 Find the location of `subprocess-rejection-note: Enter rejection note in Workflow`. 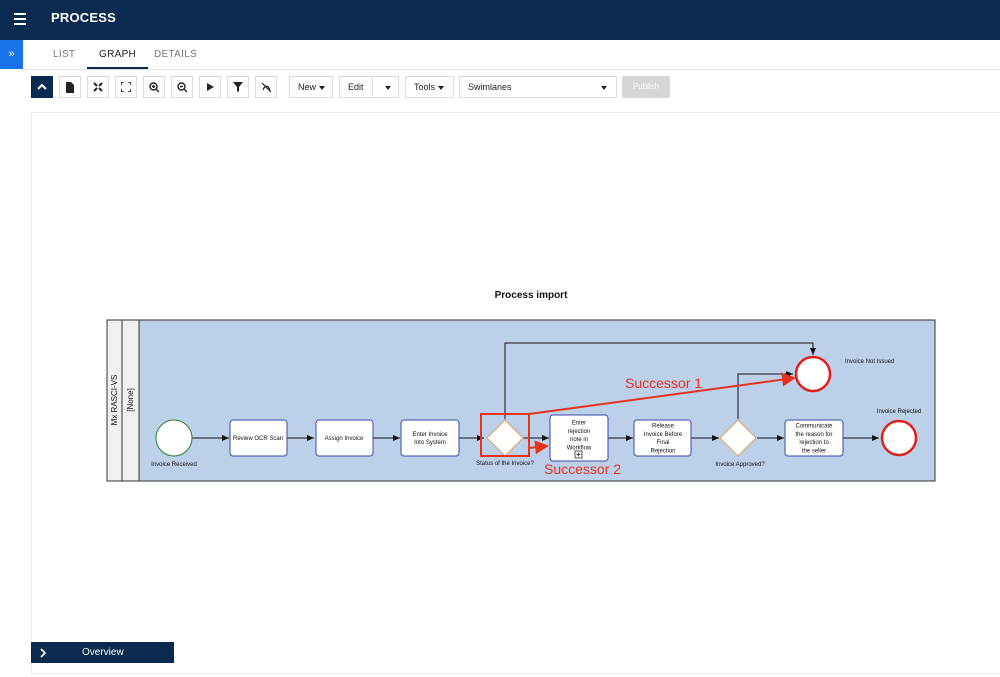

subprocess-rejection-note: Enter rejection note in Workflow is located at coordinates (579, 438).